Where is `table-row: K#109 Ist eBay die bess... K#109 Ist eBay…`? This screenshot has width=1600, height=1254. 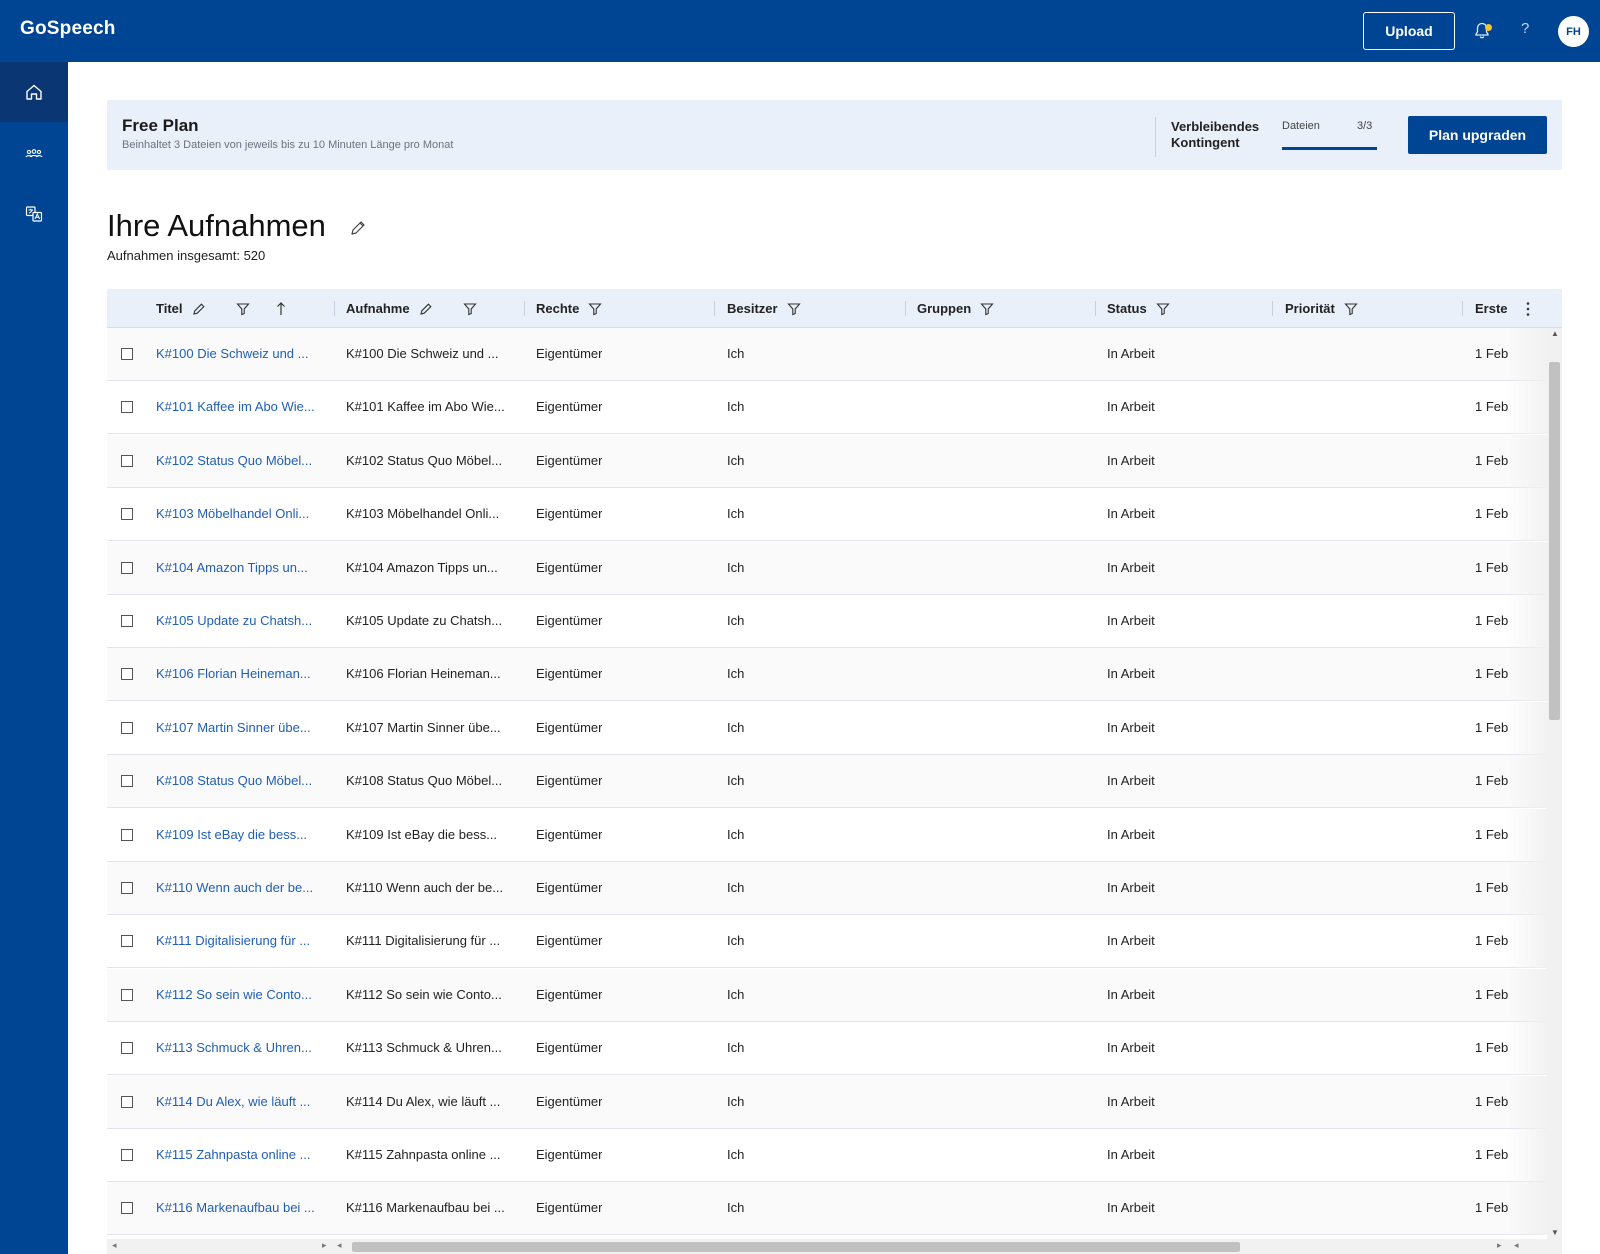
table-row: K#109 Ist eBay die bess... K#109 Ist eBay… is located at coordinates (827, 835).